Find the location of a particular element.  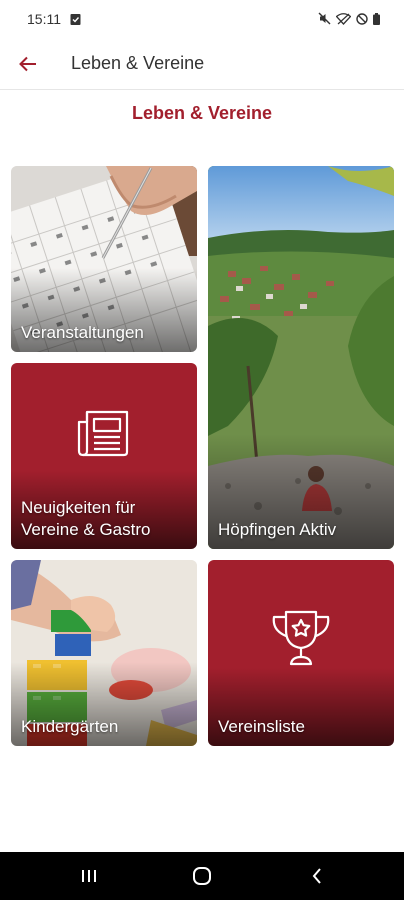

system-nav-bar is located at coordinates (202, 876).